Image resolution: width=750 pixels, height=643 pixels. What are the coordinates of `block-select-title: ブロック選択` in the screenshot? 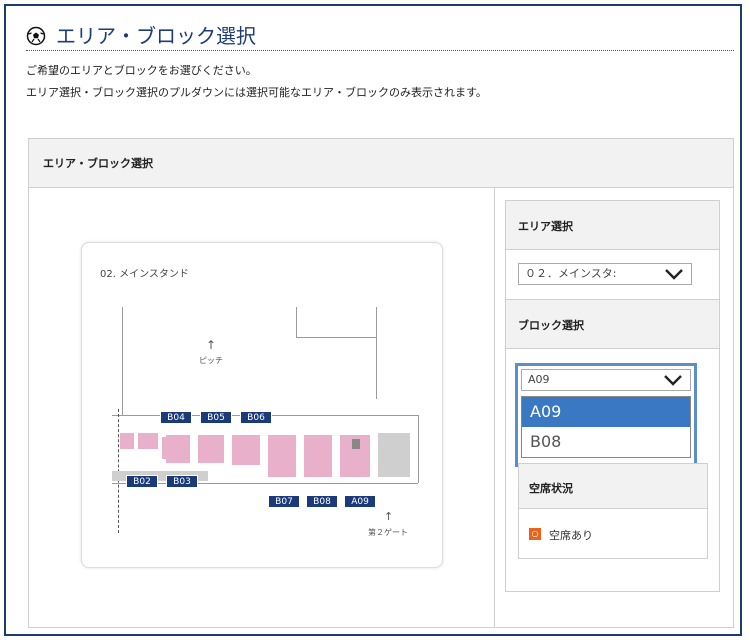 It's located at (551, 325).